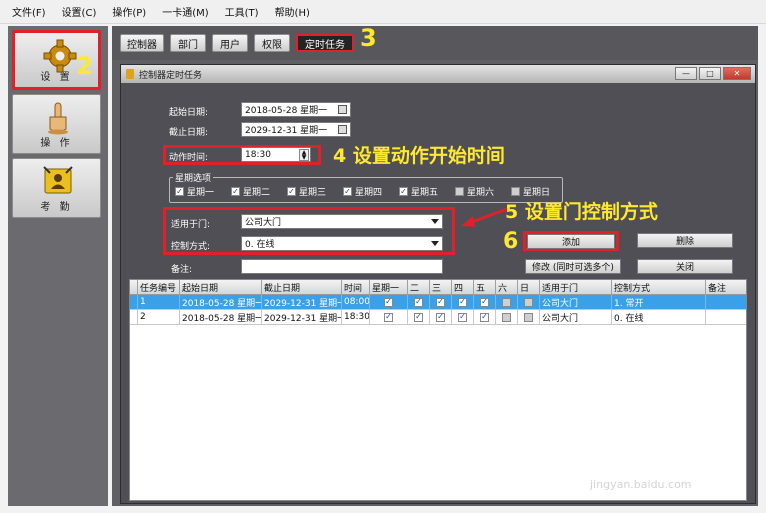  I want to click on sidebar-item-attendance: 考 勤, so click(56, 188).